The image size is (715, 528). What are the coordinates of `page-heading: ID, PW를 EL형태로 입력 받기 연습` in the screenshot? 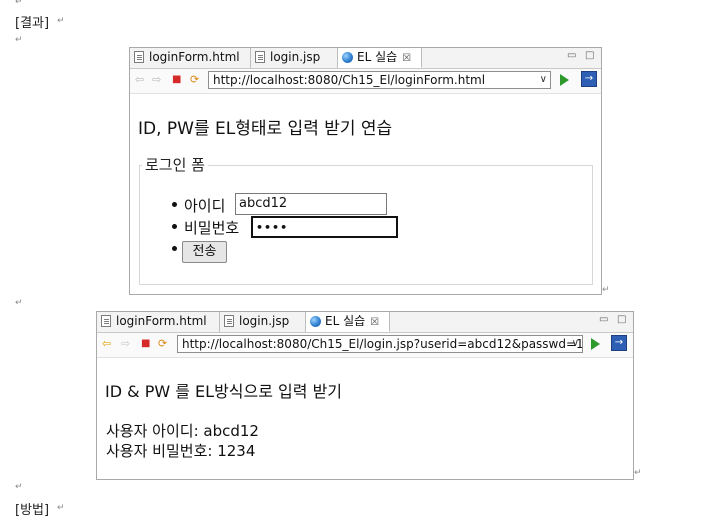 It's located at (265, 129).